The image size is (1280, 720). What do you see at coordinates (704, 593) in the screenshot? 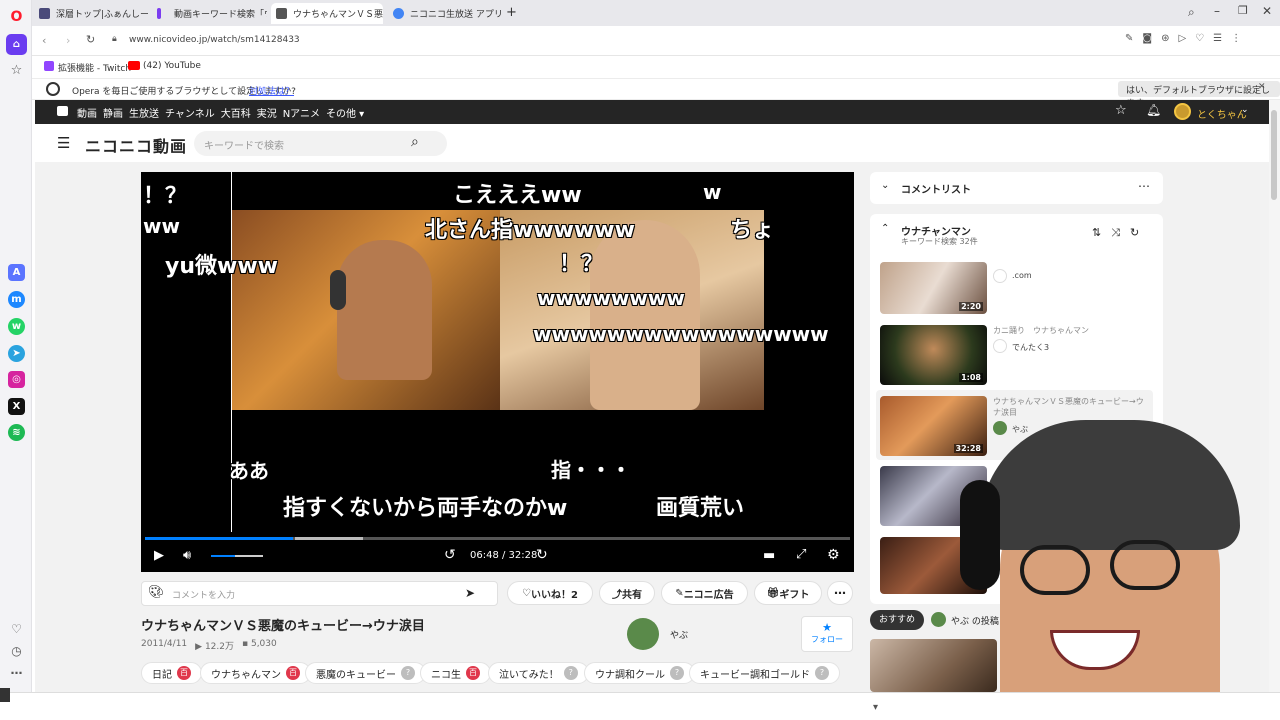
I see `nico-ad-button: ✎ ニコニ広告` at bounding box center [704, 593].